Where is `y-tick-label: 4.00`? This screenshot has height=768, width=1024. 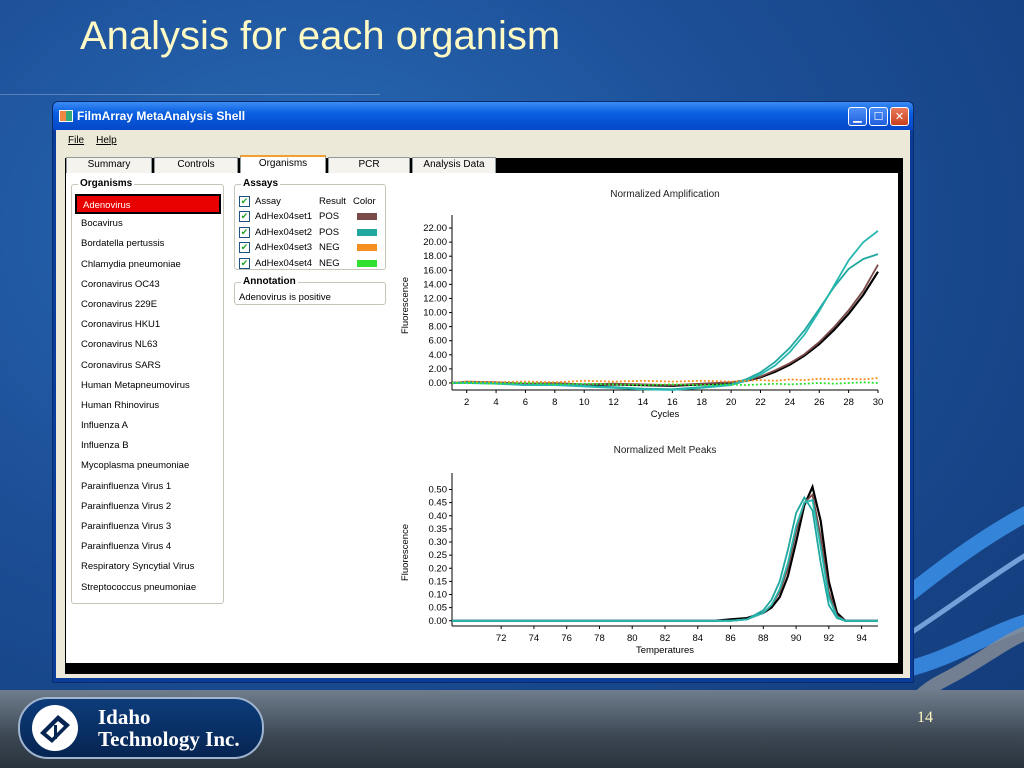 y-tick-label: 4.00 is located at coordinates (438, 355).